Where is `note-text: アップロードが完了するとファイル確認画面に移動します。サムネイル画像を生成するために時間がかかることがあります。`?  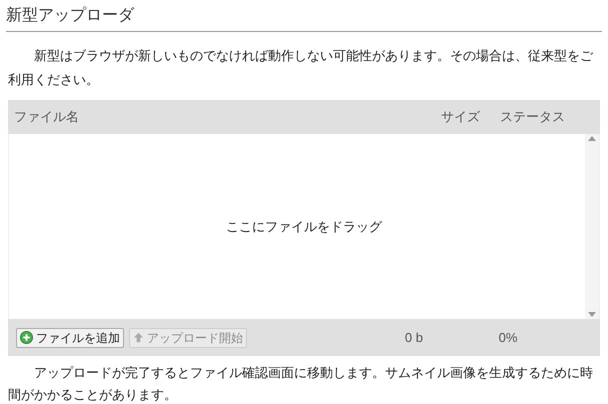 note-text: アップロードが完了するとファイル確認画面に移動します。サムネイル画像を生成するために時間がかかることがあります。 is located at coordinates (301, 384).